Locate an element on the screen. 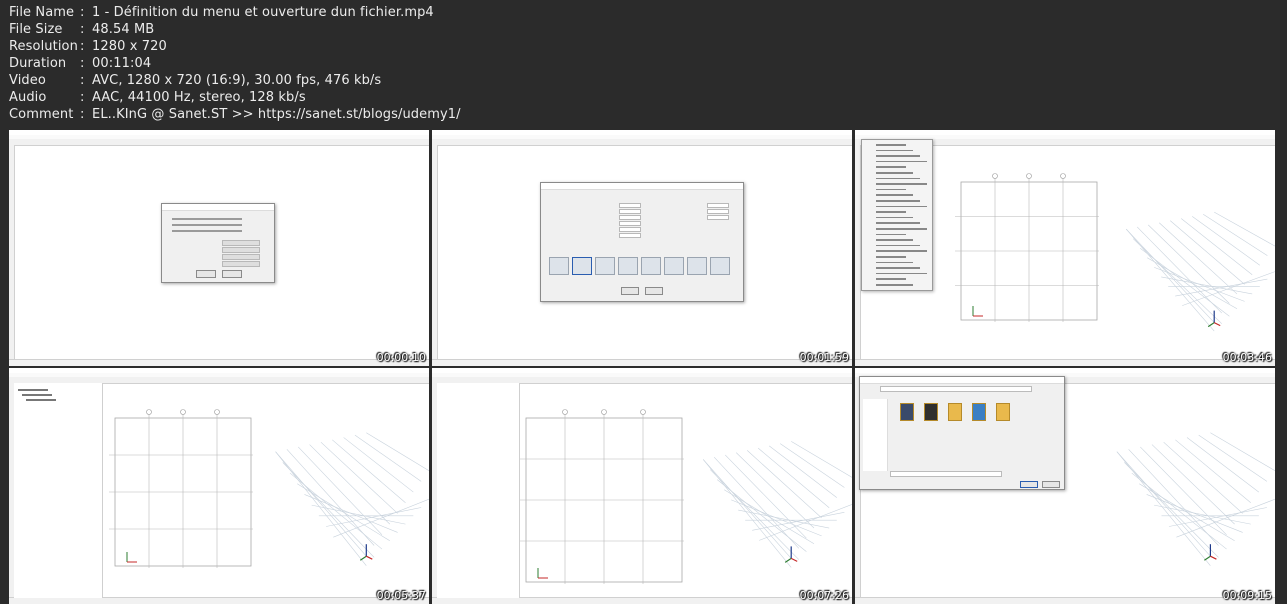 Image resolution: width=1287 pixels, height=604 pixels. info-key: File Size is located at coordinates (36, 29).